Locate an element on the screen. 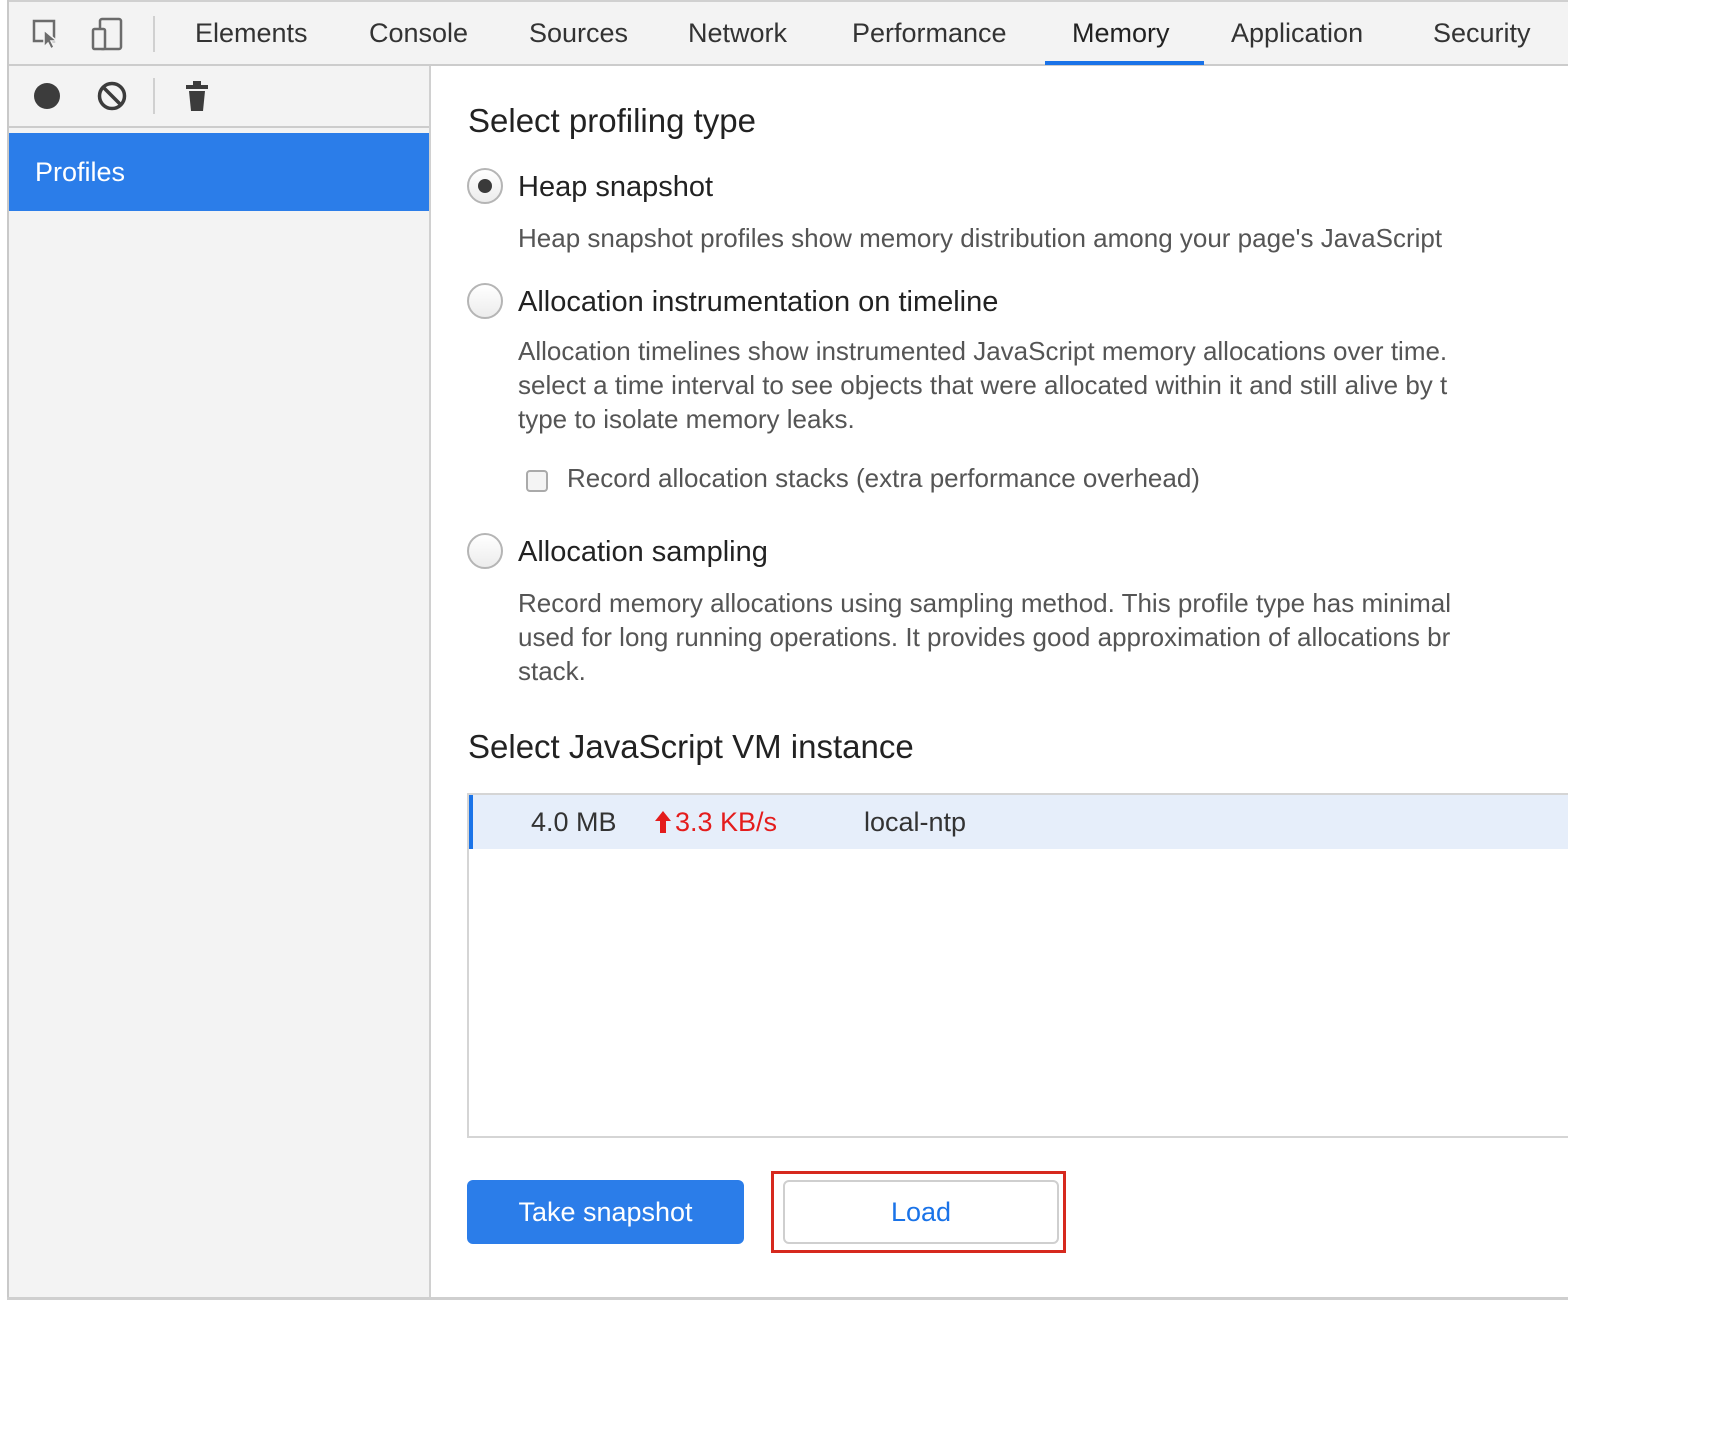 The image size is (1730, 1439). tab-security: Security is located at coordinates (1482, 33).